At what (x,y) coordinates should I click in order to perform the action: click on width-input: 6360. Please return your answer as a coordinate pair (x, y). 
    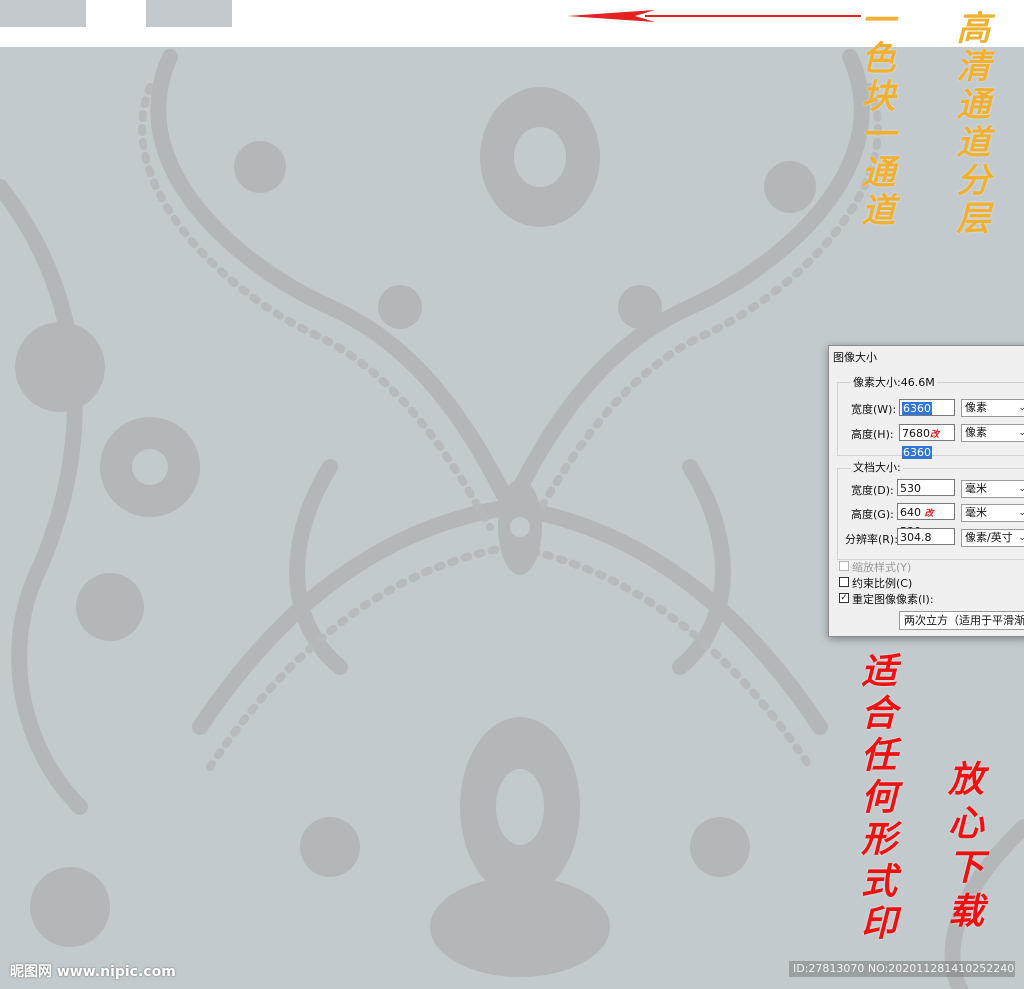
    Looking at the image, I should click on (927, 407).